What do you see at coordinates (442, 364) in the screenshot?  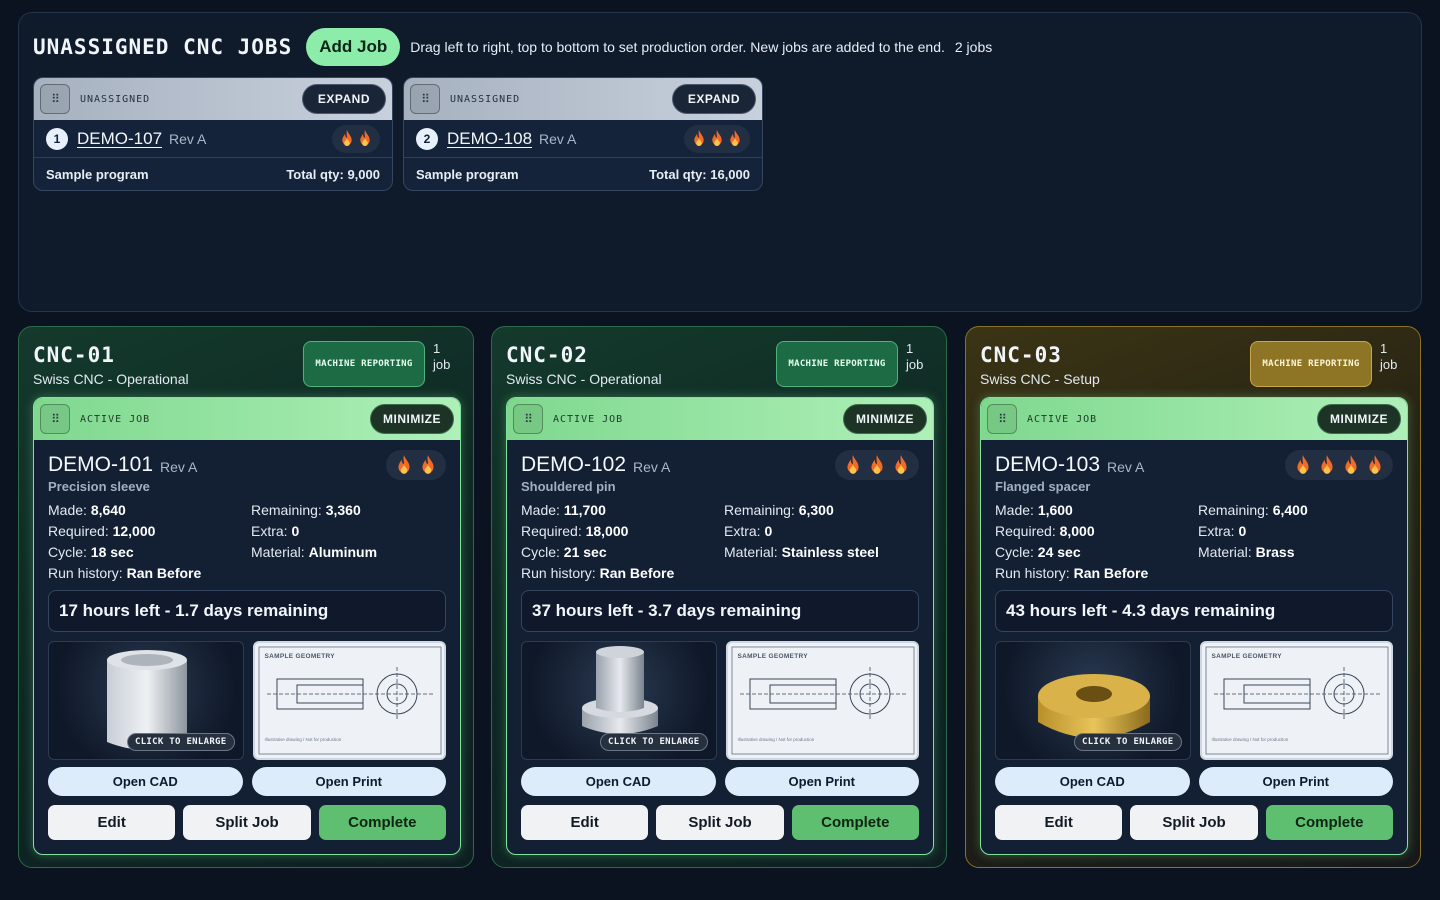 I see `job-count-unit: job` at bounding box center [442, 364].